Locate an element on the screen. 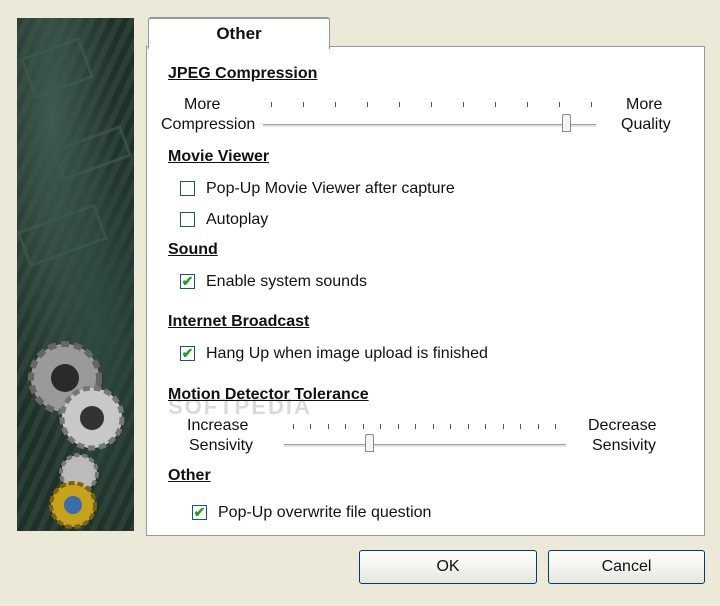 The image size is (720, 606). motion-right-label-line2: Sensivity is located at coordinates (624, 445).